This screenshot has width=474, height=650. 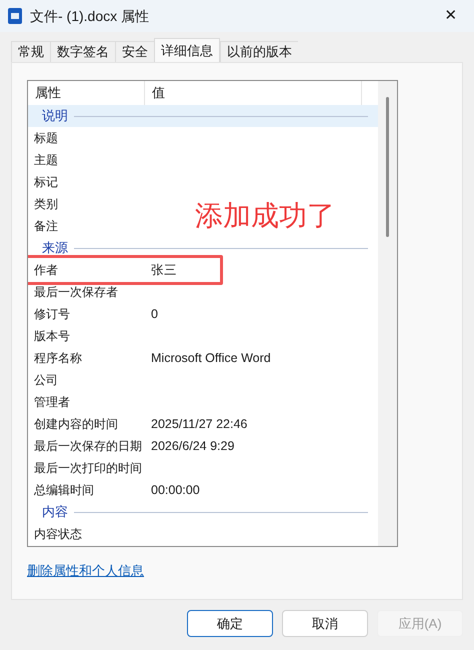 What do you see at coordinates (192, 446) in the screenshot?
I see `property-value: 2026/6/24 9:29` at bounding box center [192, 446].